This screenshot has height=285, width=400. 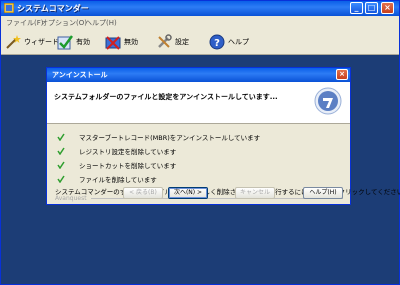 What do you see at coordinates (165, 41) in the screenshot?
I see `settings-tools-icon` at bounding box center [165, 41].